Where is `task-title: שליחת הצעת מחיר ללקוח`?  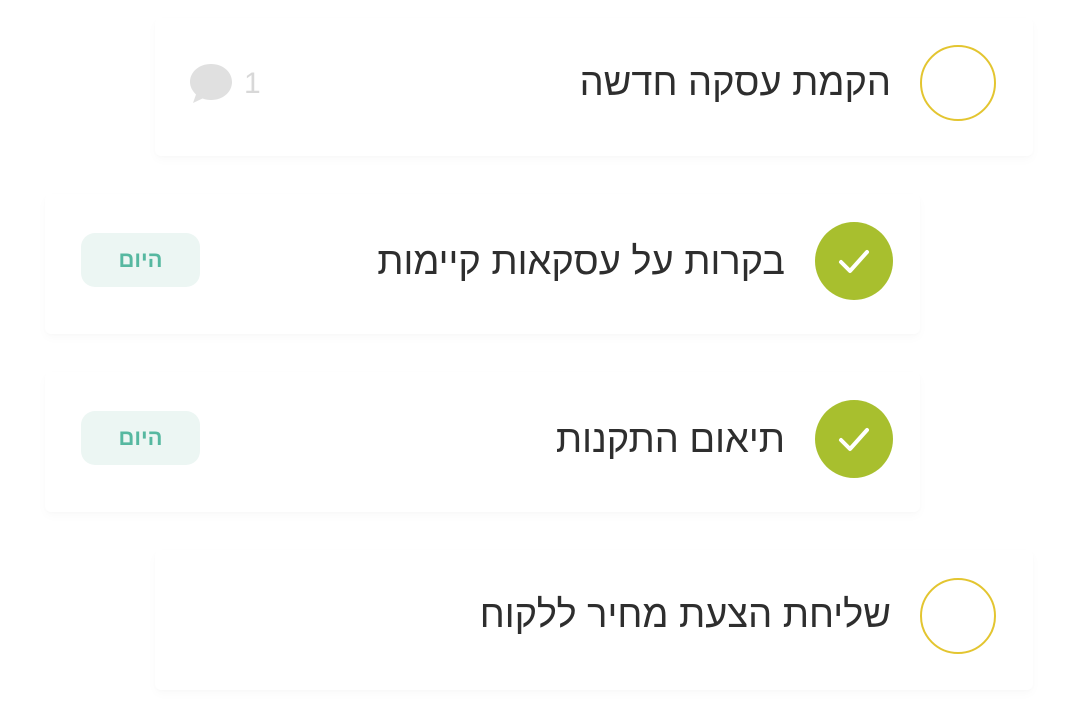
task-title: שליחת הצעת מחיר ללקוח is located at coordinates (685, 615).